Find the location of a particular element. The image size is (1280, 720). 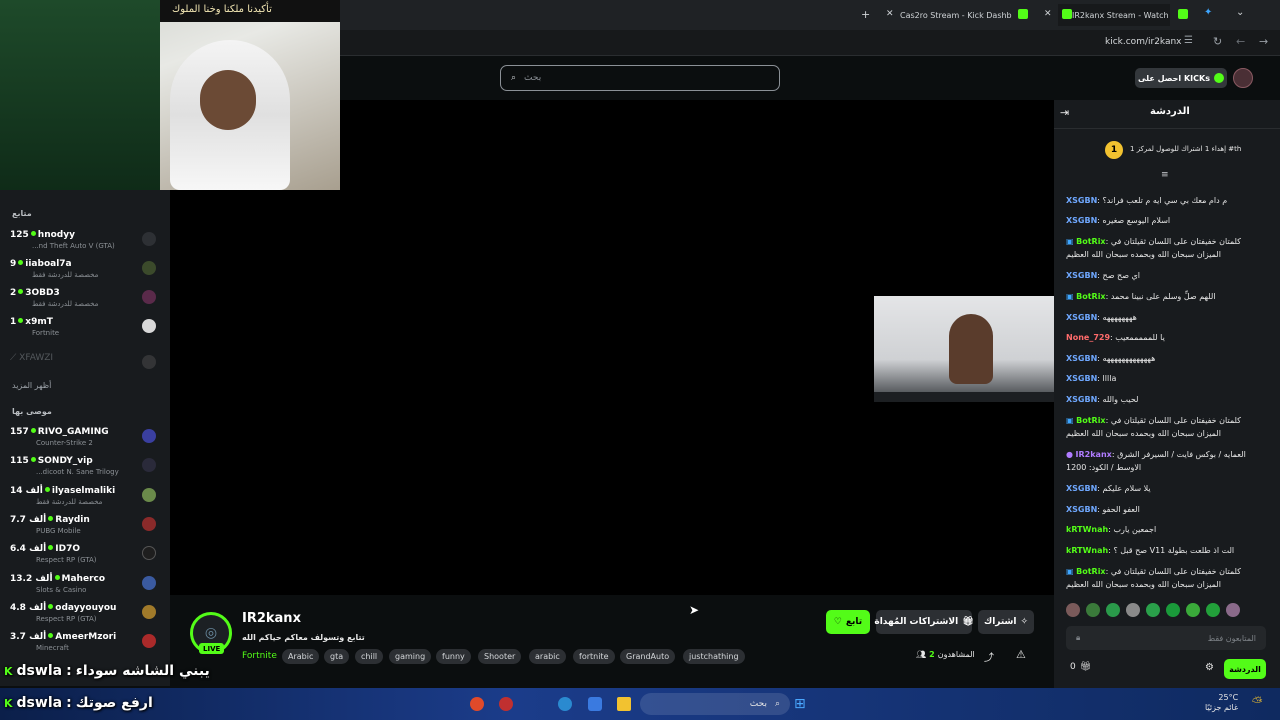

gift-subs-button: الاشتراكات المُهداة 🎁︎ is located at coordinates (924, 622).